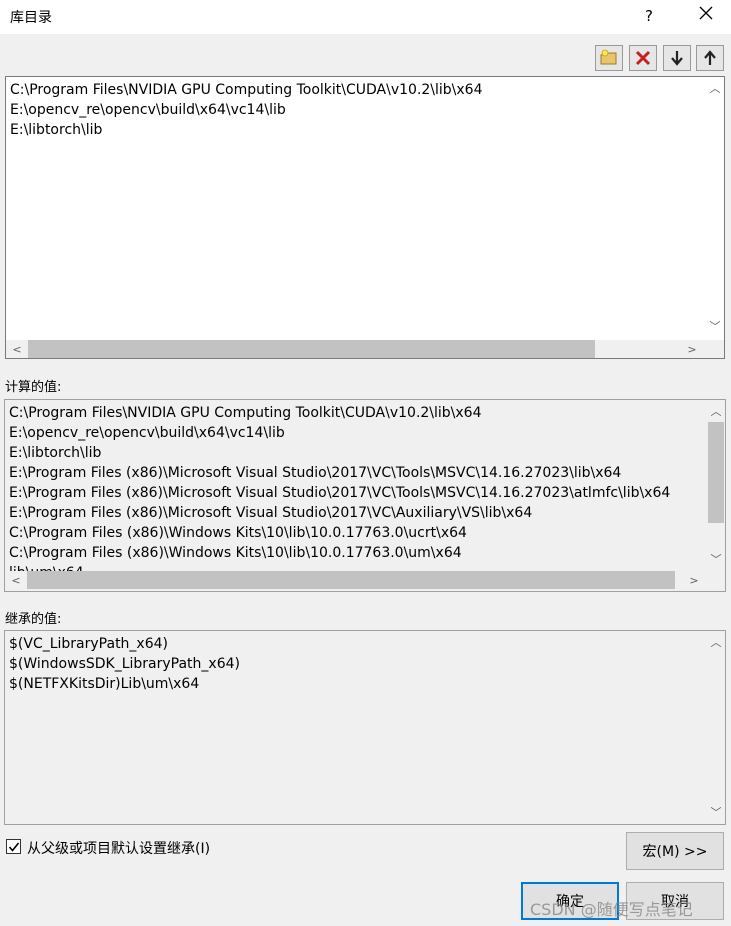  Describe the element at coordinates (31, 18) in the screenshot. I see `window-title: 库目录` at that location.